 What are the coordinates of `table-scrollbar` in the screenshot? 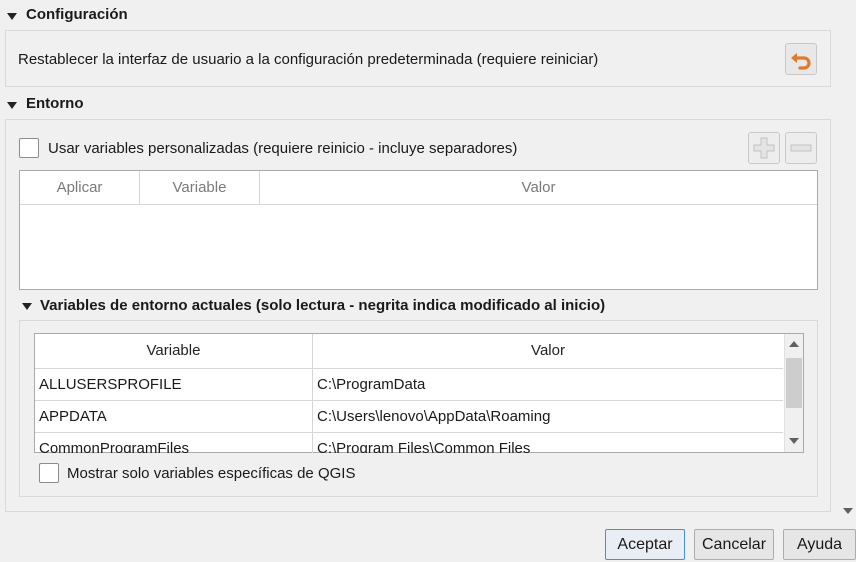 It's located at (793, 393).